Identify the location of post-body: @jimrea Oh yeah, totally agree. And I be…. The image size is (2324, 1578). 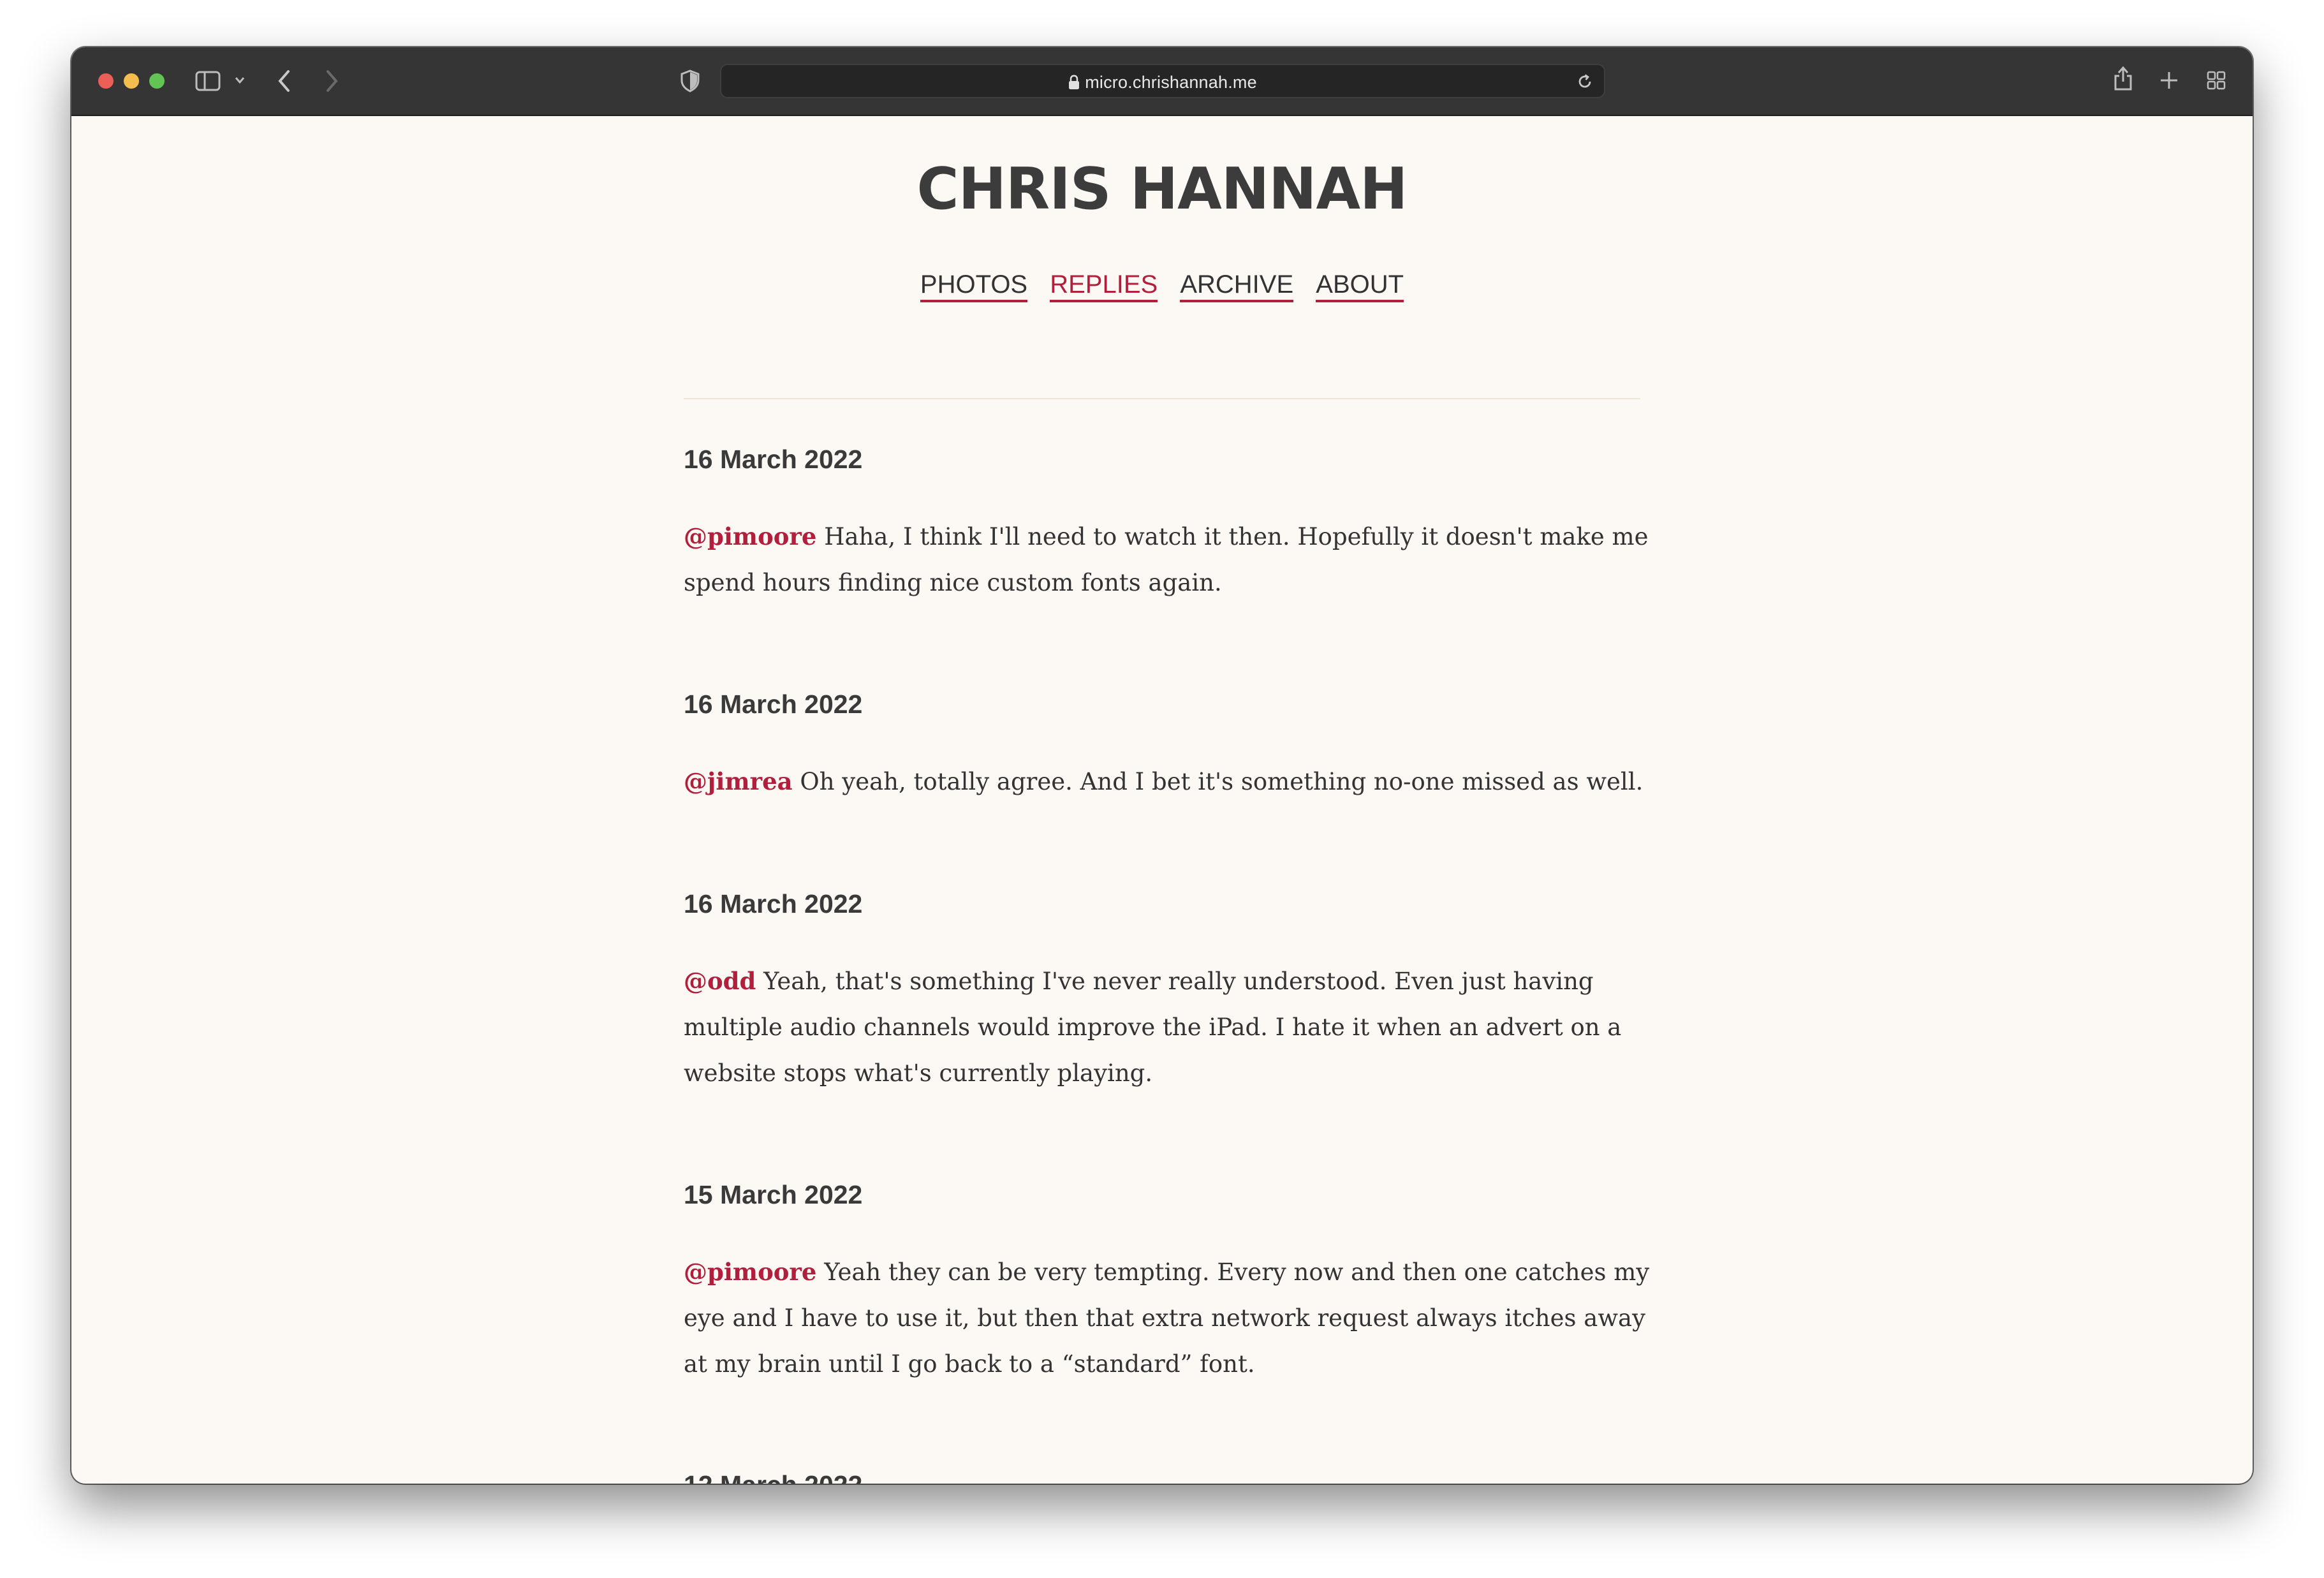
(1175, 781).